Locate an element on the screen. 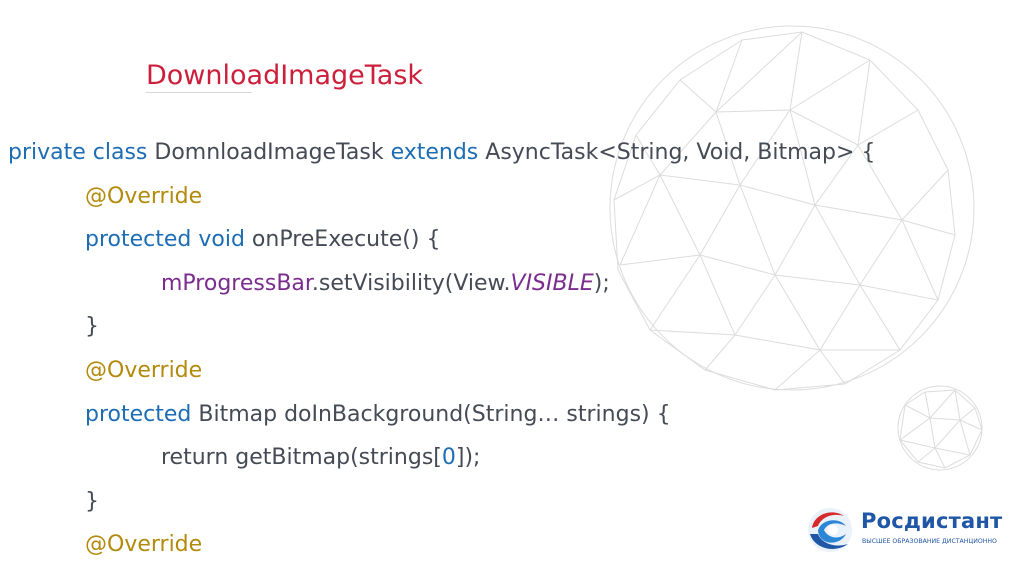 The height and width of the screenshot is (576, 1024). code-token: extends is located at coordinates (438, 152).